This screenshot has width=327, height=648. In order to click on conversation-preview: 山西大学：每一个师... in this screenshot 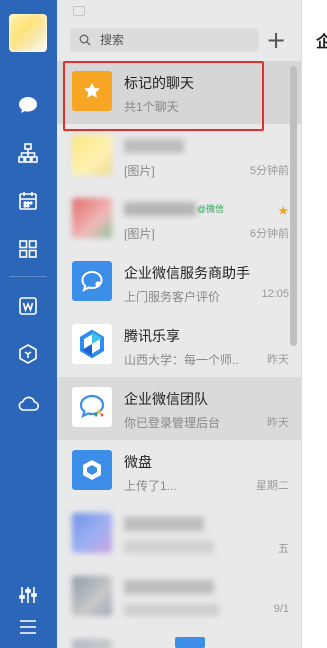, I will do `click(181, 360)`.